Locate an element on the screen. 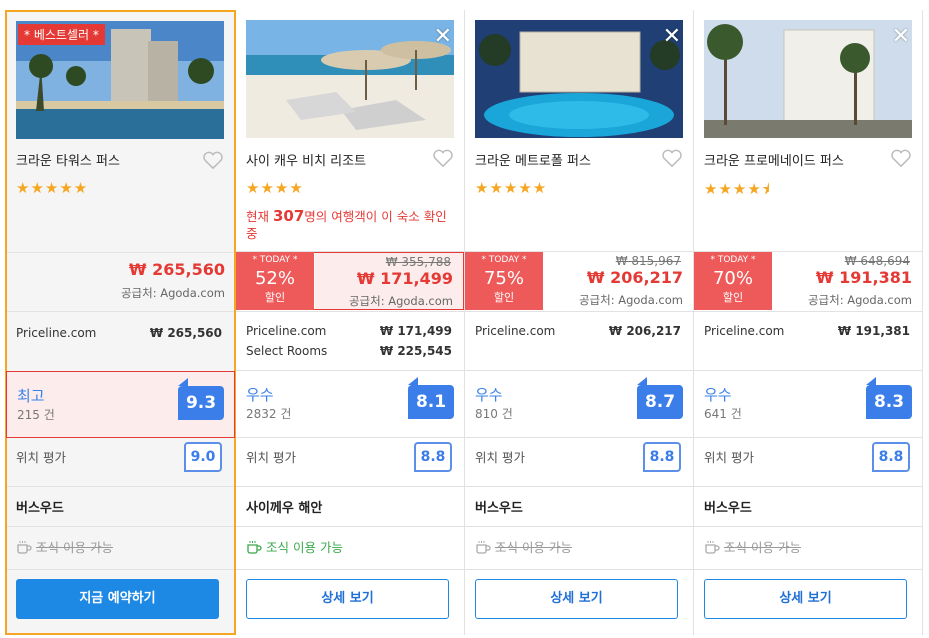 The image size is (929, 638). review-rating: 최고 215 건 9.3 is located at coordinates (120, 404).